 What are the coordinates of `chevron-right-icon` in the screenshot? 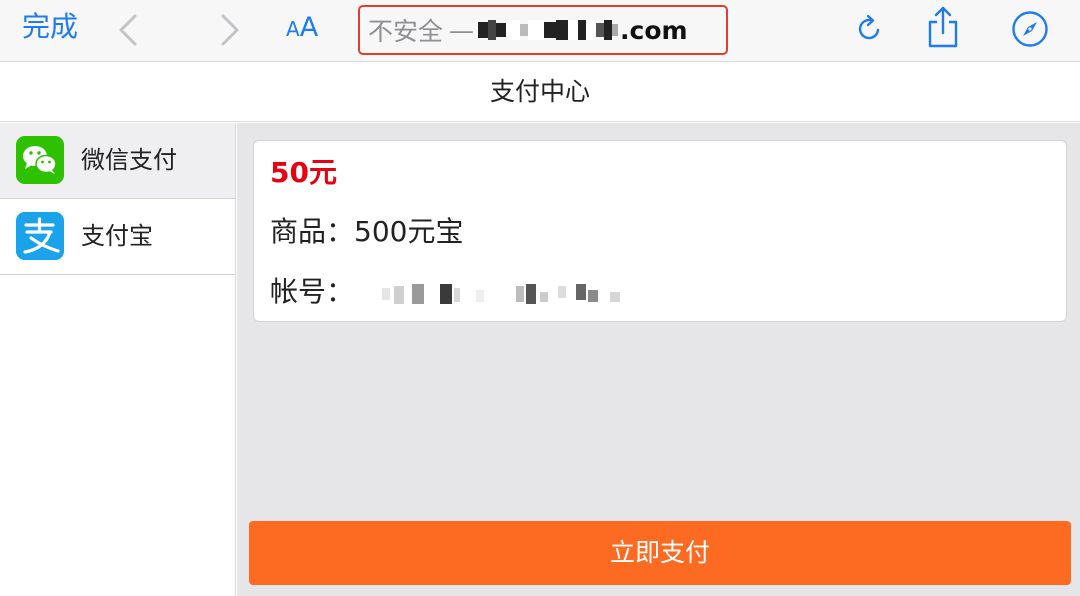 It's located at (230, 30).